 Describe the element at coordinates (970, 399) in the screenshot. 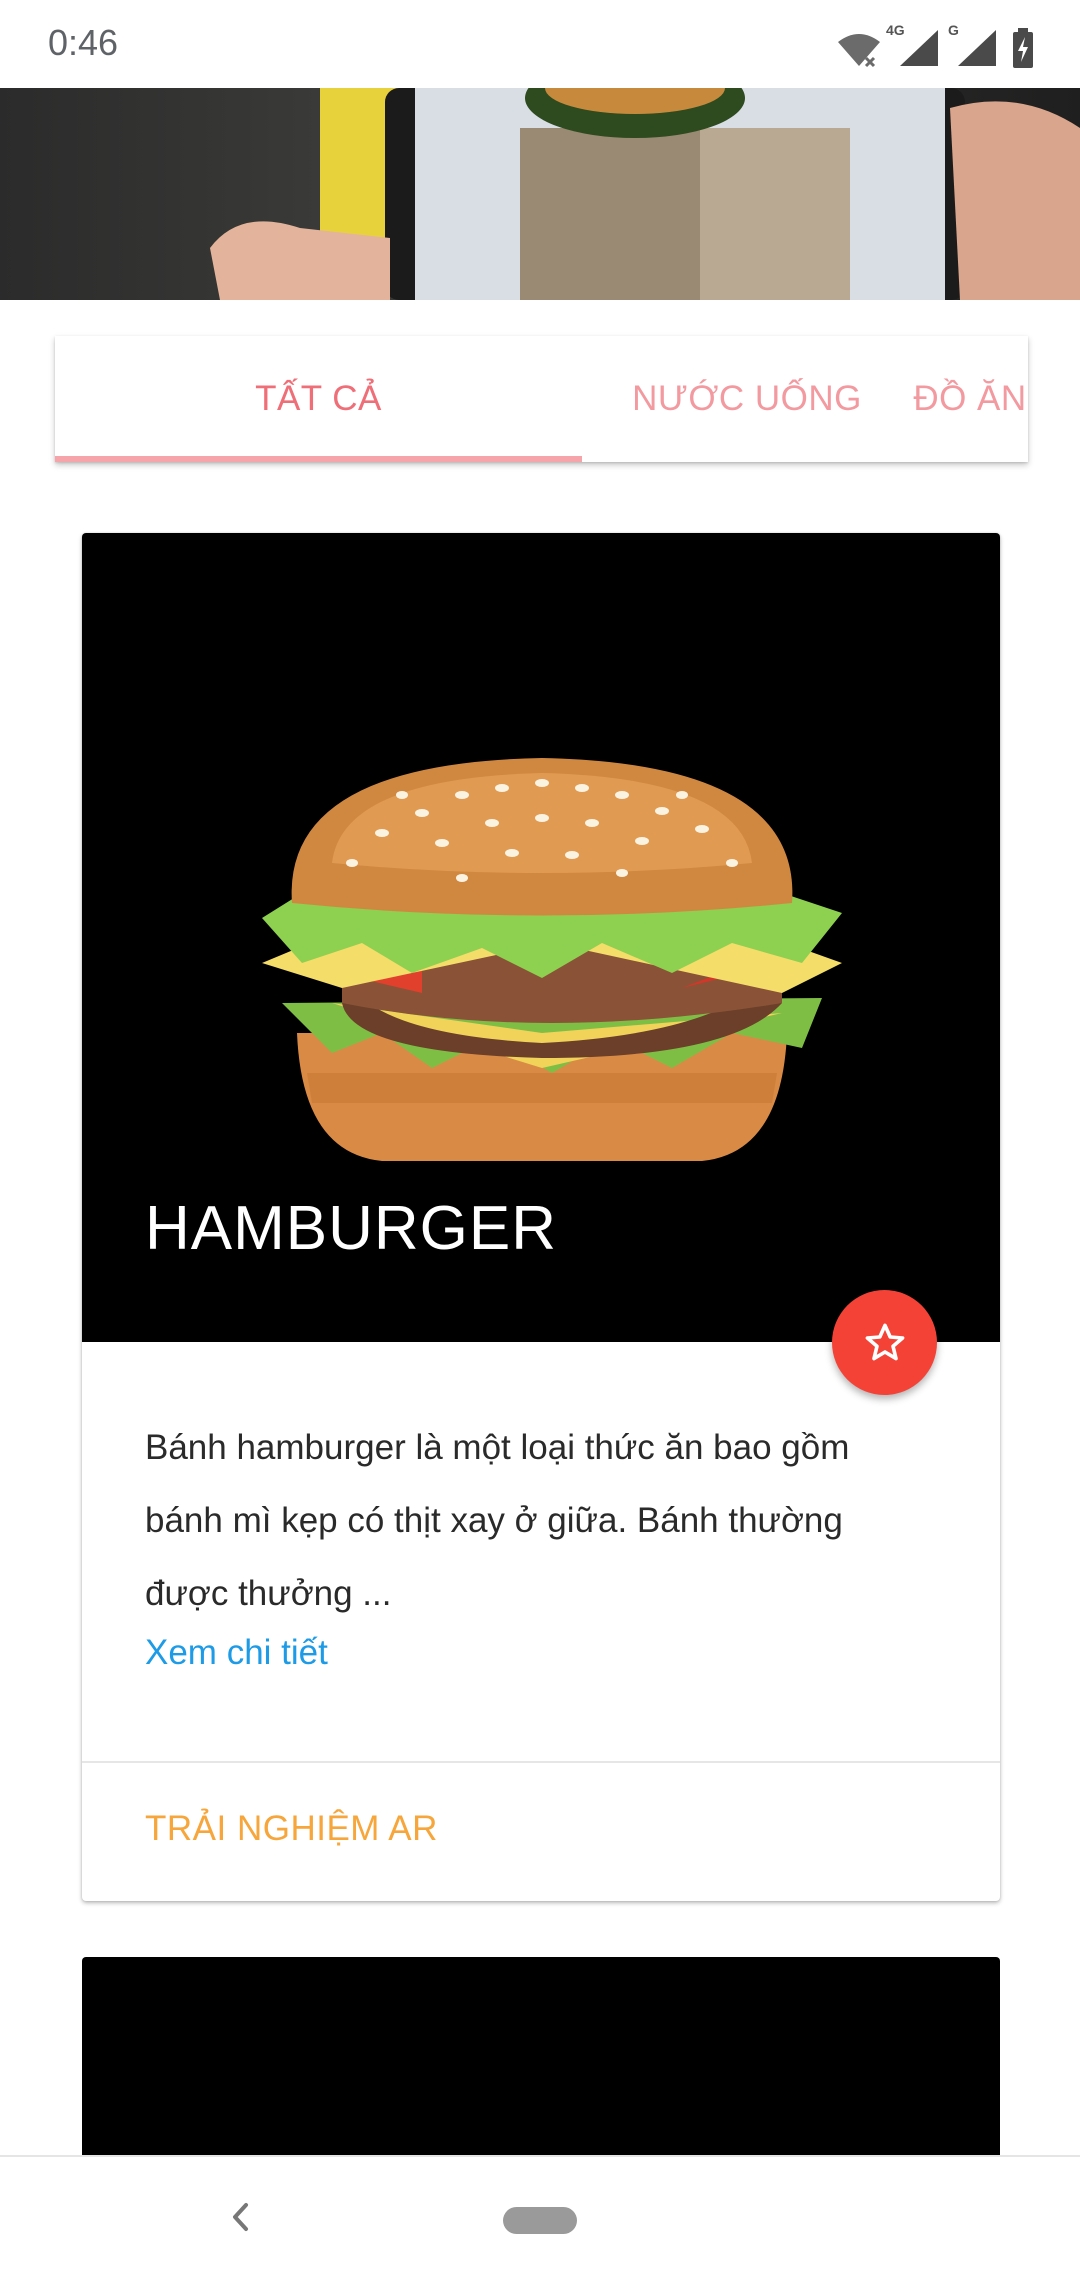

I see `tab-food: ĐỒ ĂN` at that location.